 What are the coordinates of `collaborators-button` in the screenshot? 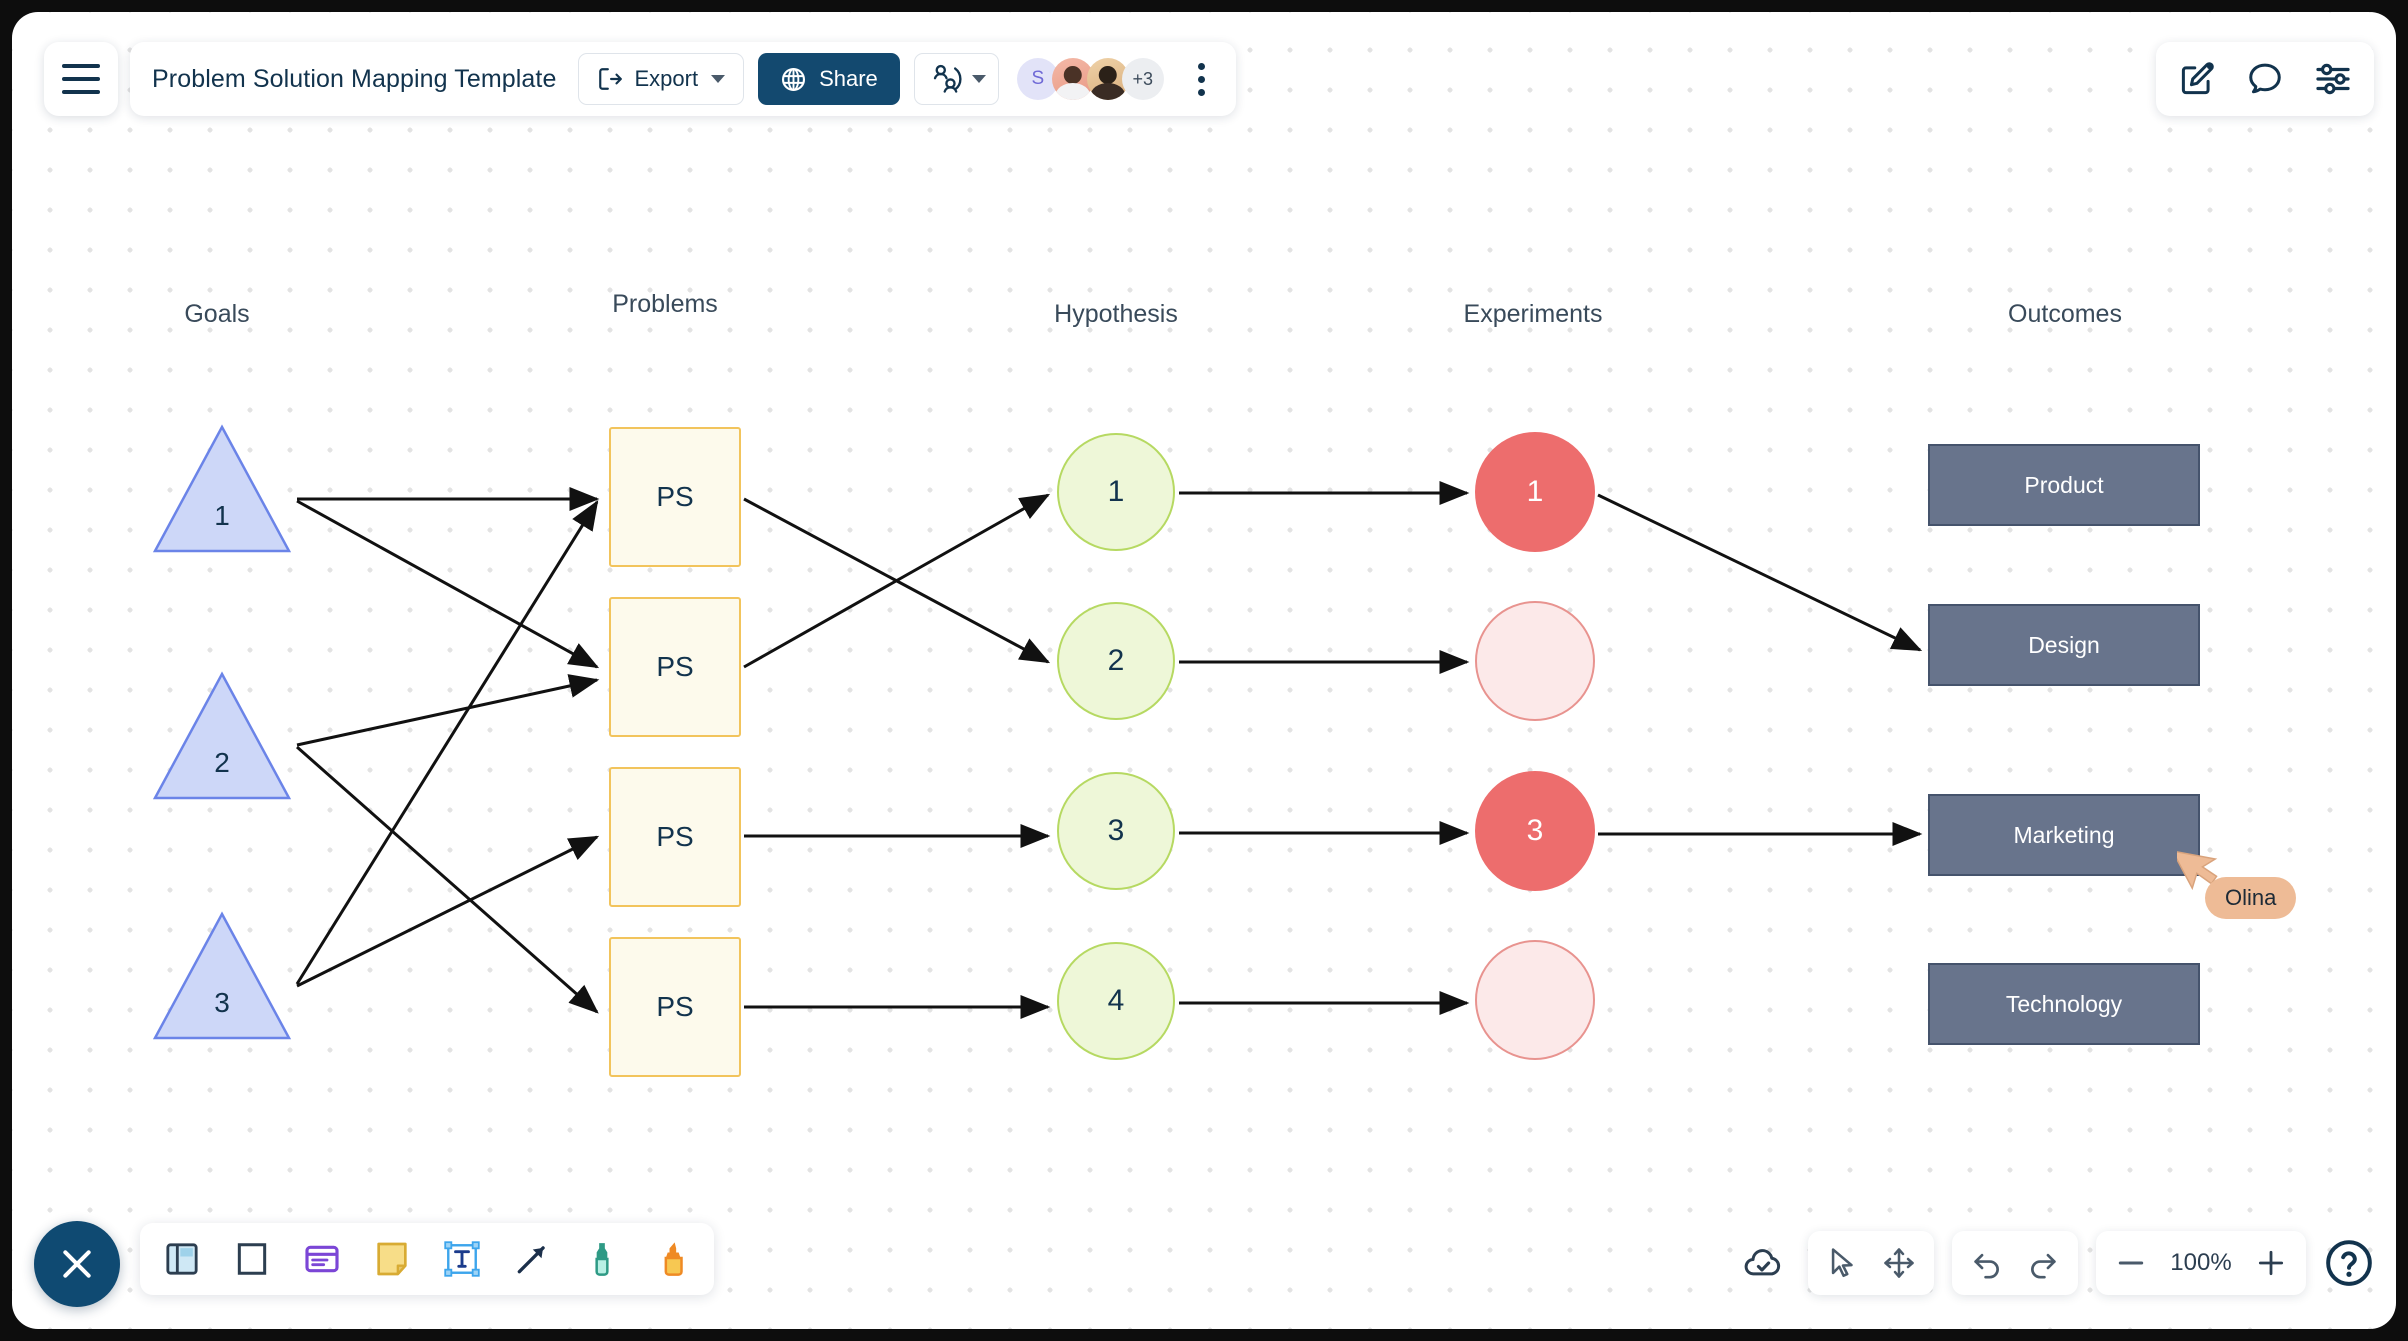 It's located at (956, 79).